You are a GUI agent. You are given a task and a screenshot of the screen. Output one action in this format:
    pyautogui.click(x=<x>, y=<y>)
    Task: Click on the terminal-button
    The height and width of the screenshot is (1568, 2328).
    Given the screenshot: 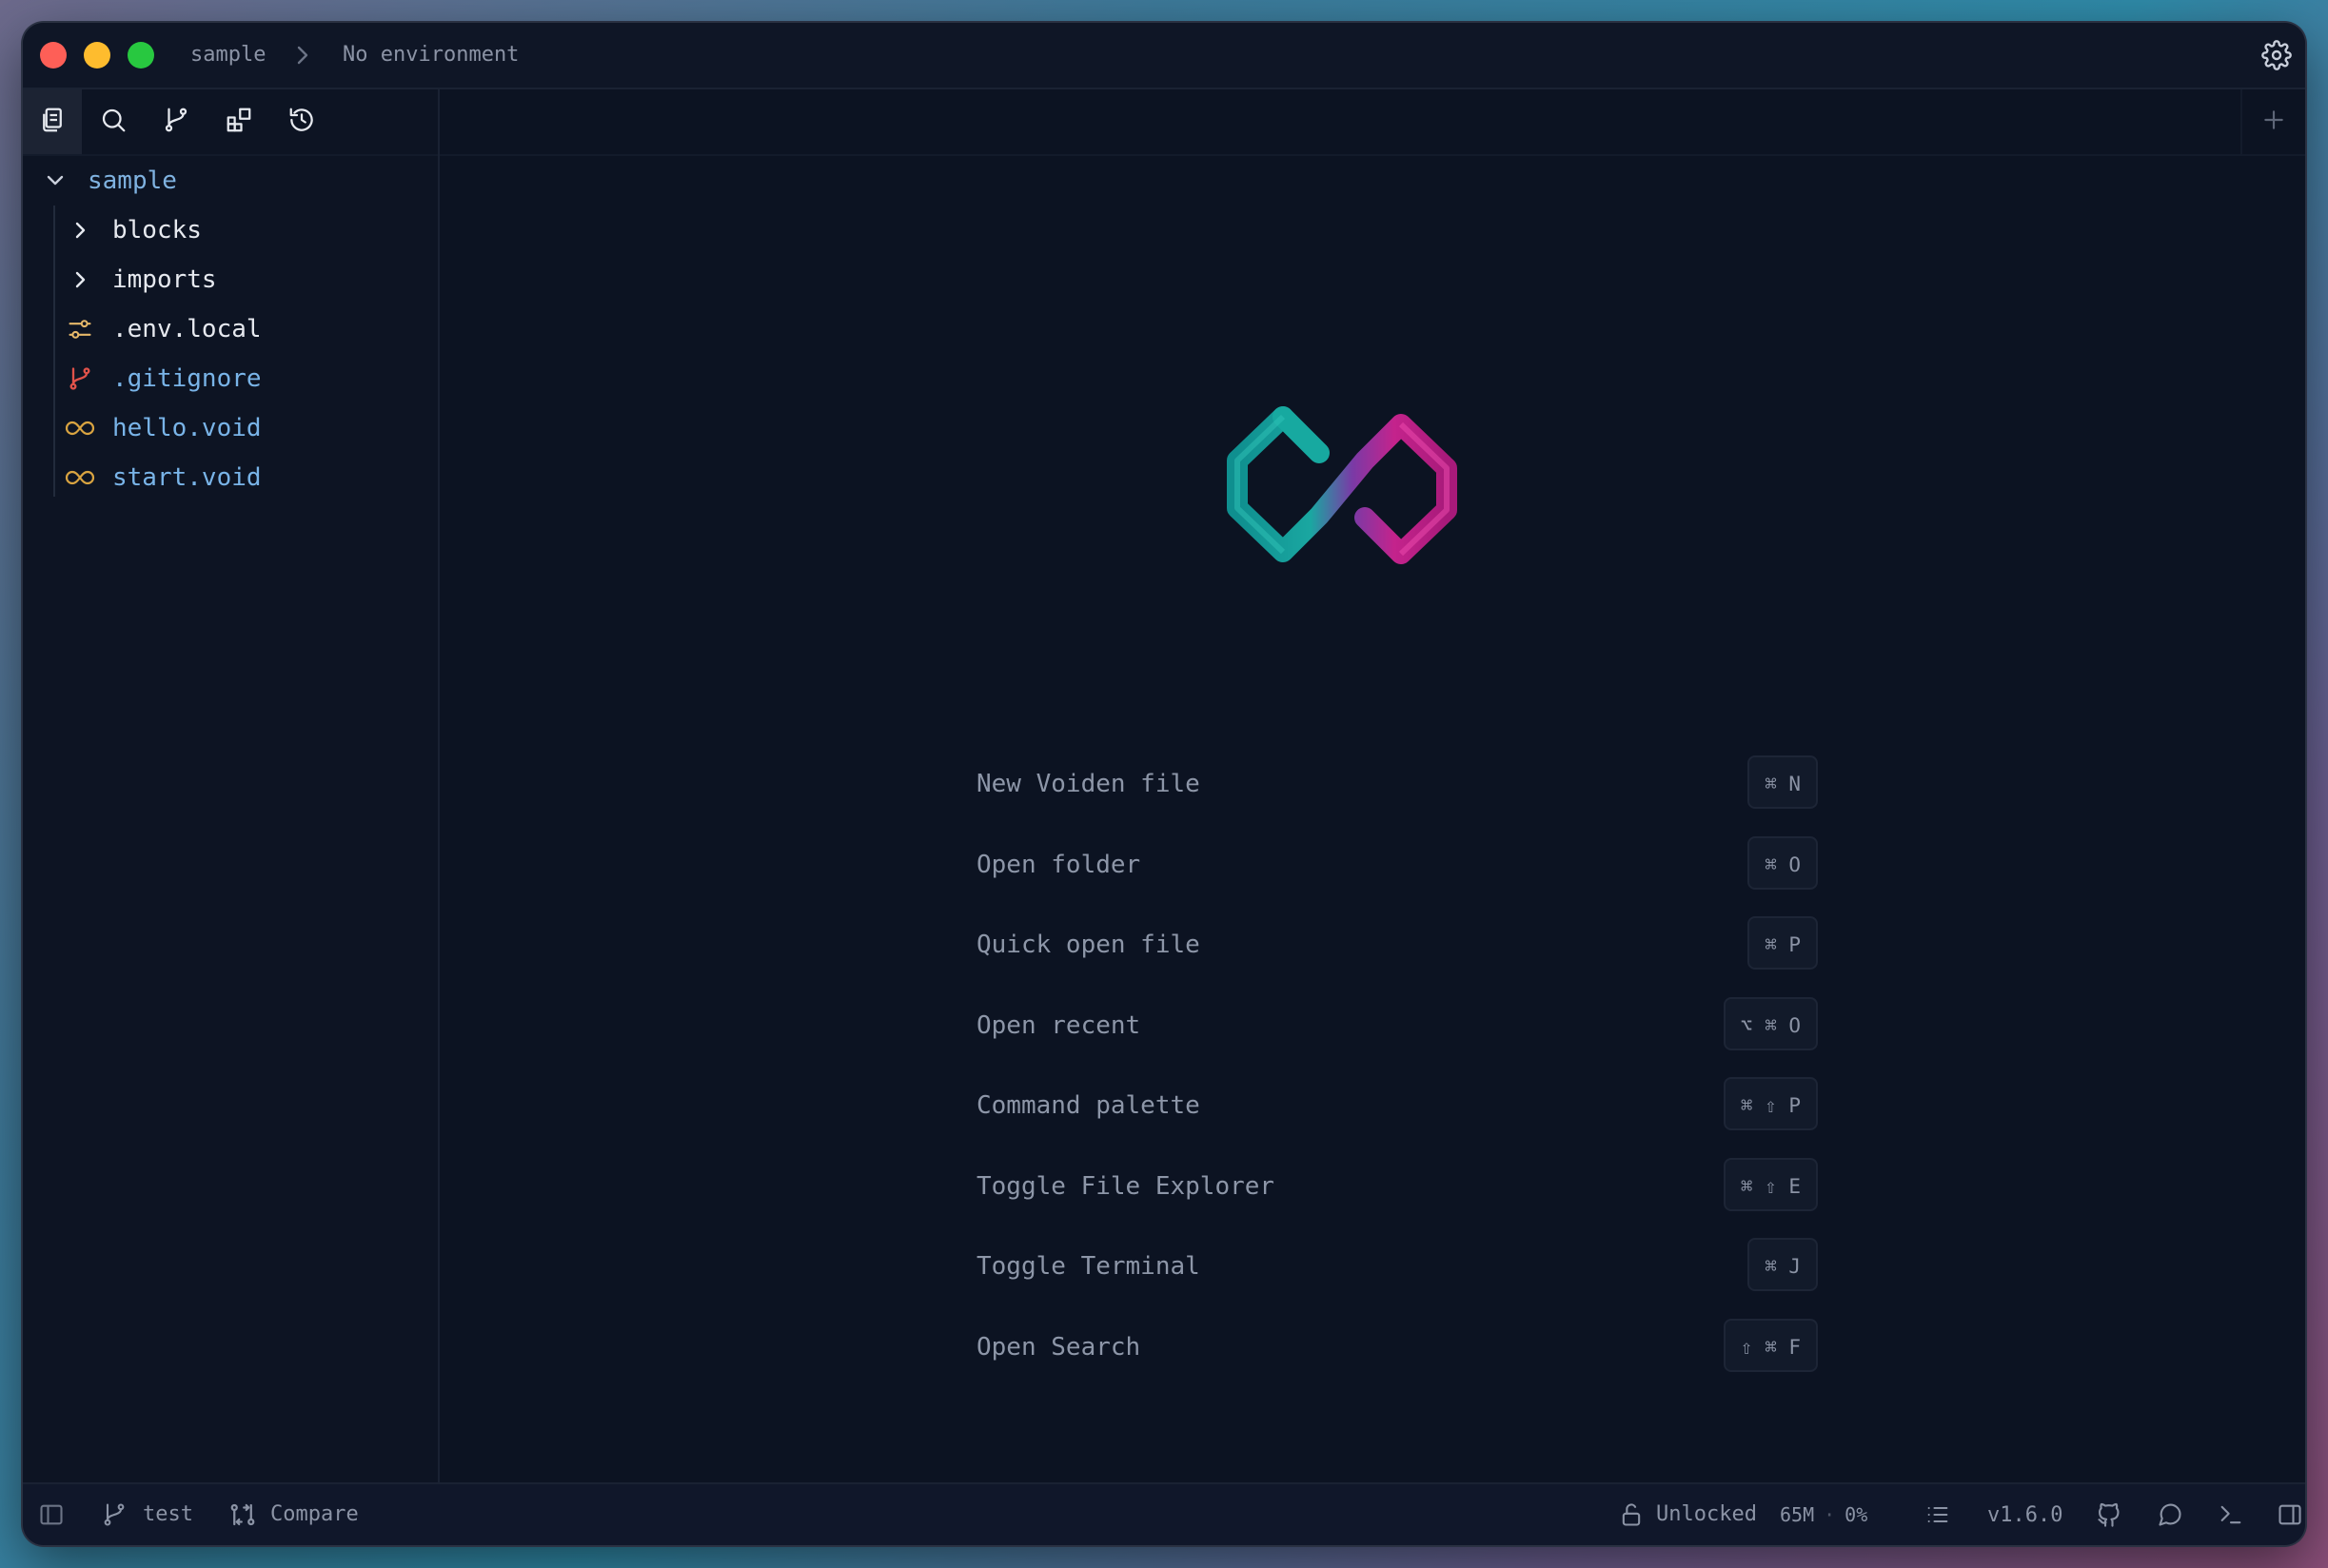 What is the action you would take?
    pyautogui.click(x=2231, y=1514)
    